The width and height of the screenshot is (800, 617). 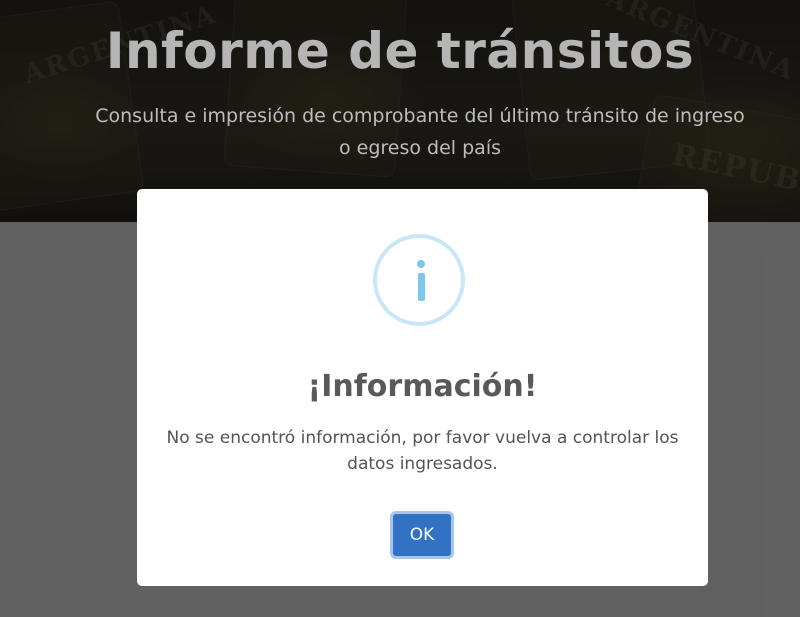 What do you see at coordinates (422, 535) in the screenshot?
I see `ok-button: OK` at bounding box center [422, 535].